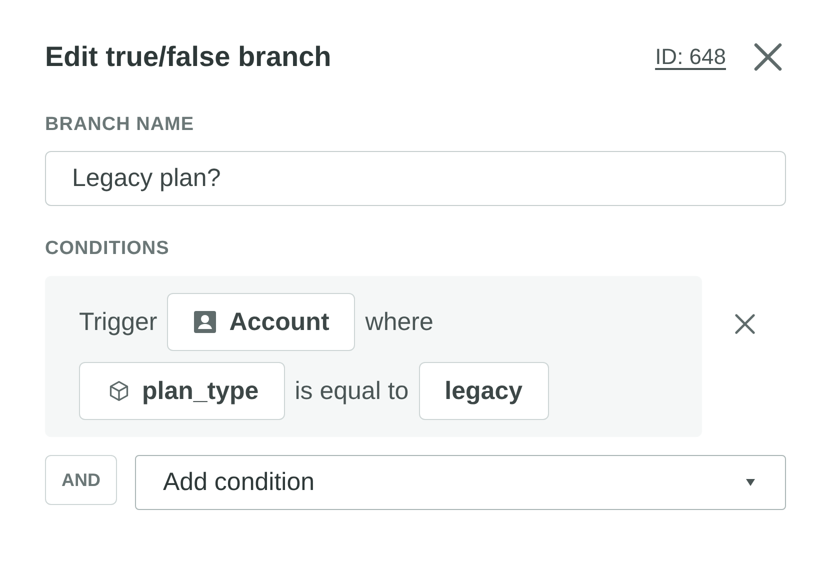  What do you see at coordinates (119, 391) in the screenshot?
I see `cube-icon` at bounding box center [119, 391].